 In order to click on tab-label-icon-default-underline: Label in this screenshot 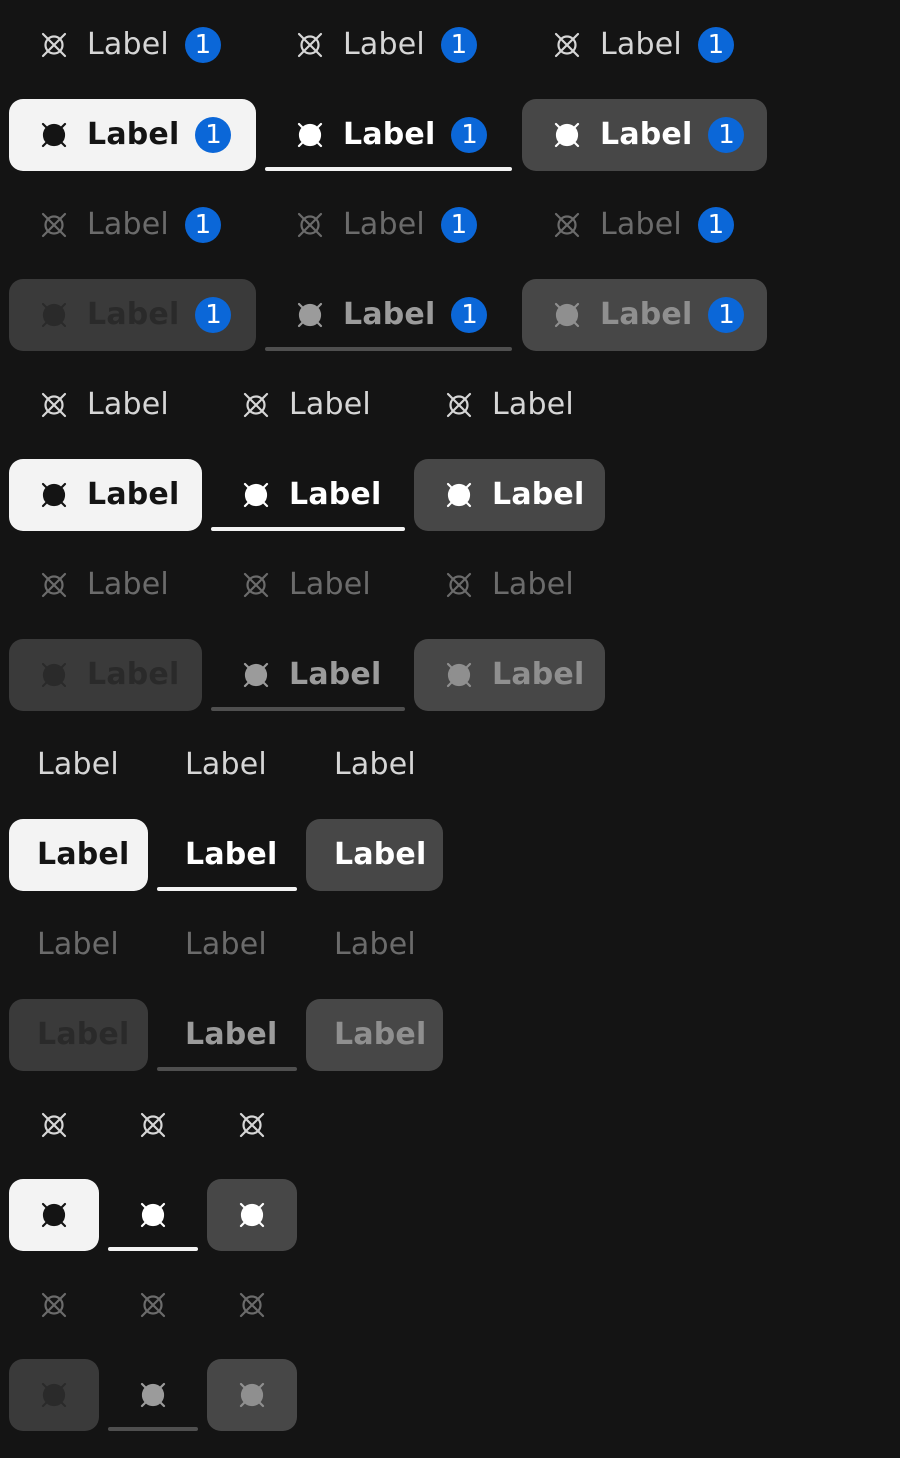, I will do `click(308, 405)`.